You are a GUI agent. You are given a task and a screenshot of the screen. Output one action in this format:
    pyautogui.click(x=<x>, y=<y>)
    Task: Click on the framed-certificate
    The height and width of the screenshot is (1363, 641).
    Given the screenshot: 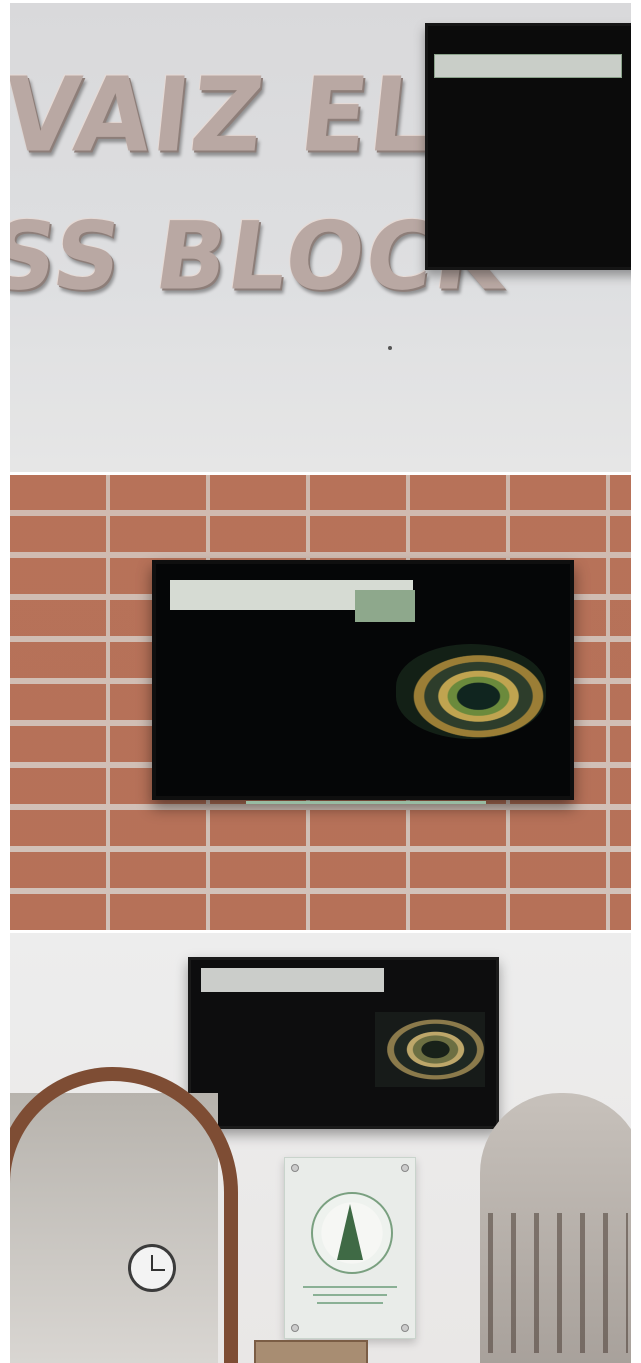 What is the action you would take?
    pyautogui.click(x=350, y=1248)
    